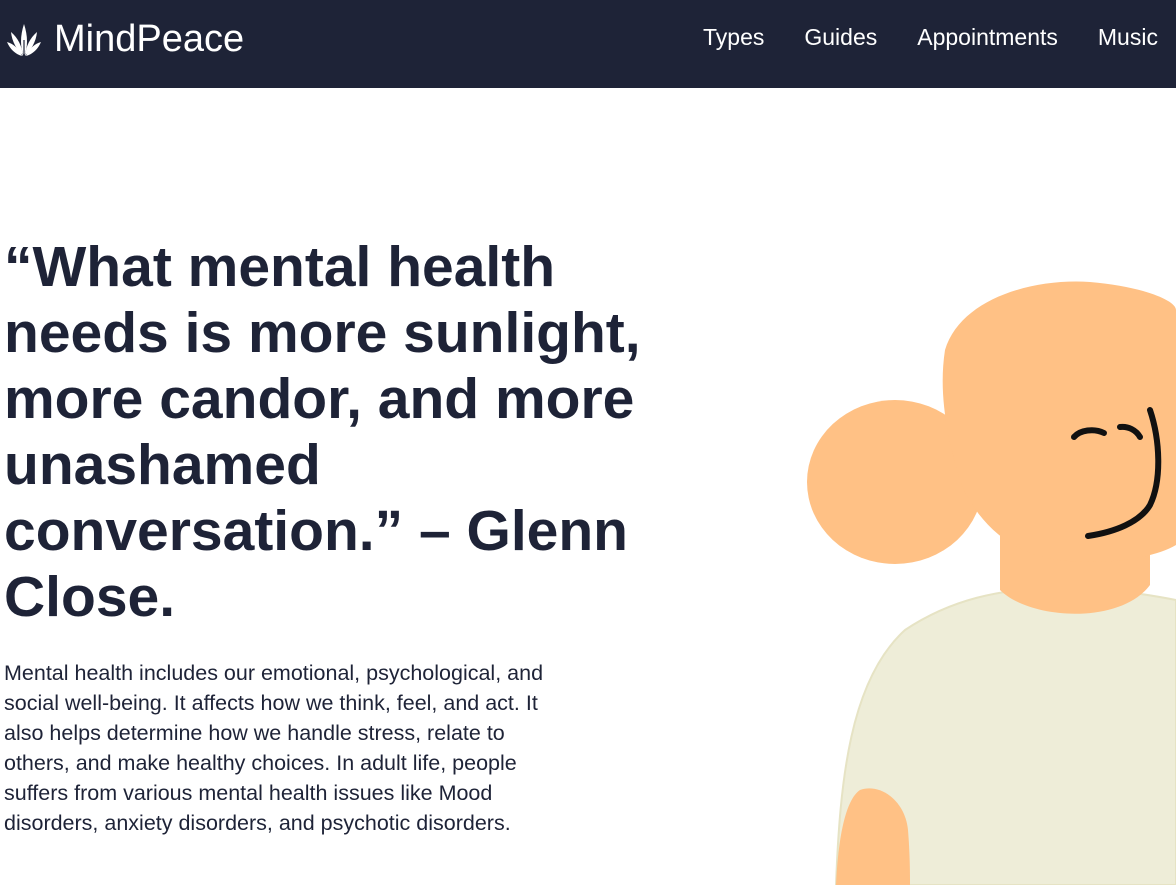 The width and height of the screenshot is (1176, 885). I want to click on main-nav: Types Guides Appointments Music, so click(930, 37).